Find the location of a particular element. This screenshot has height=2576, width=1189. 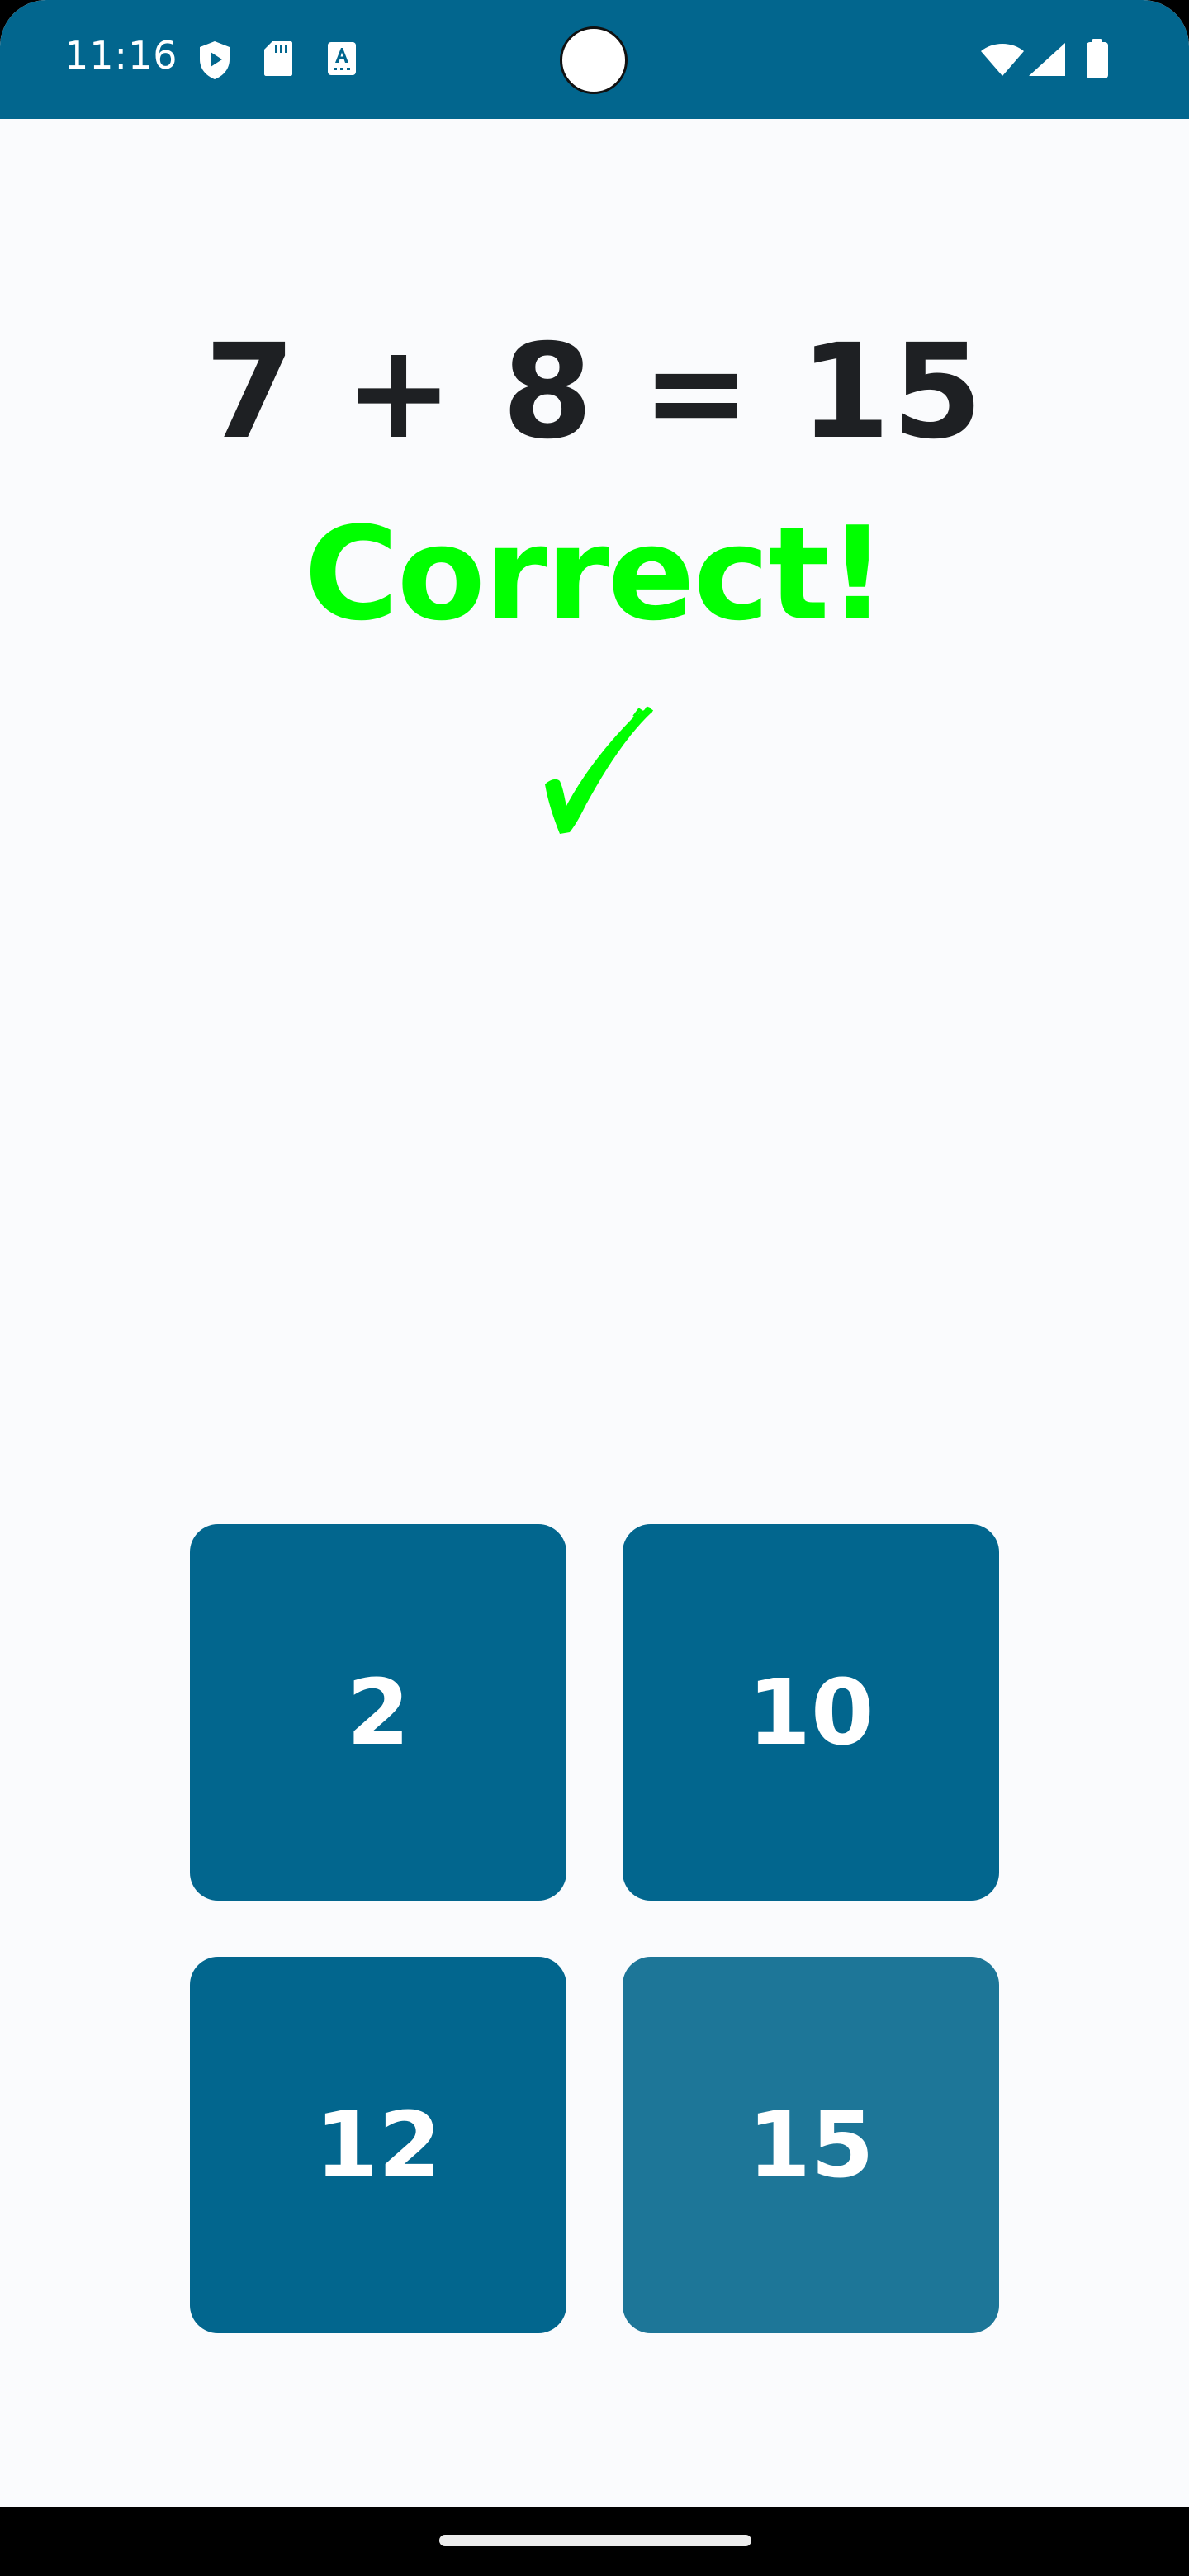

feedback-text: Correct! is located at coordinates (595, 574).